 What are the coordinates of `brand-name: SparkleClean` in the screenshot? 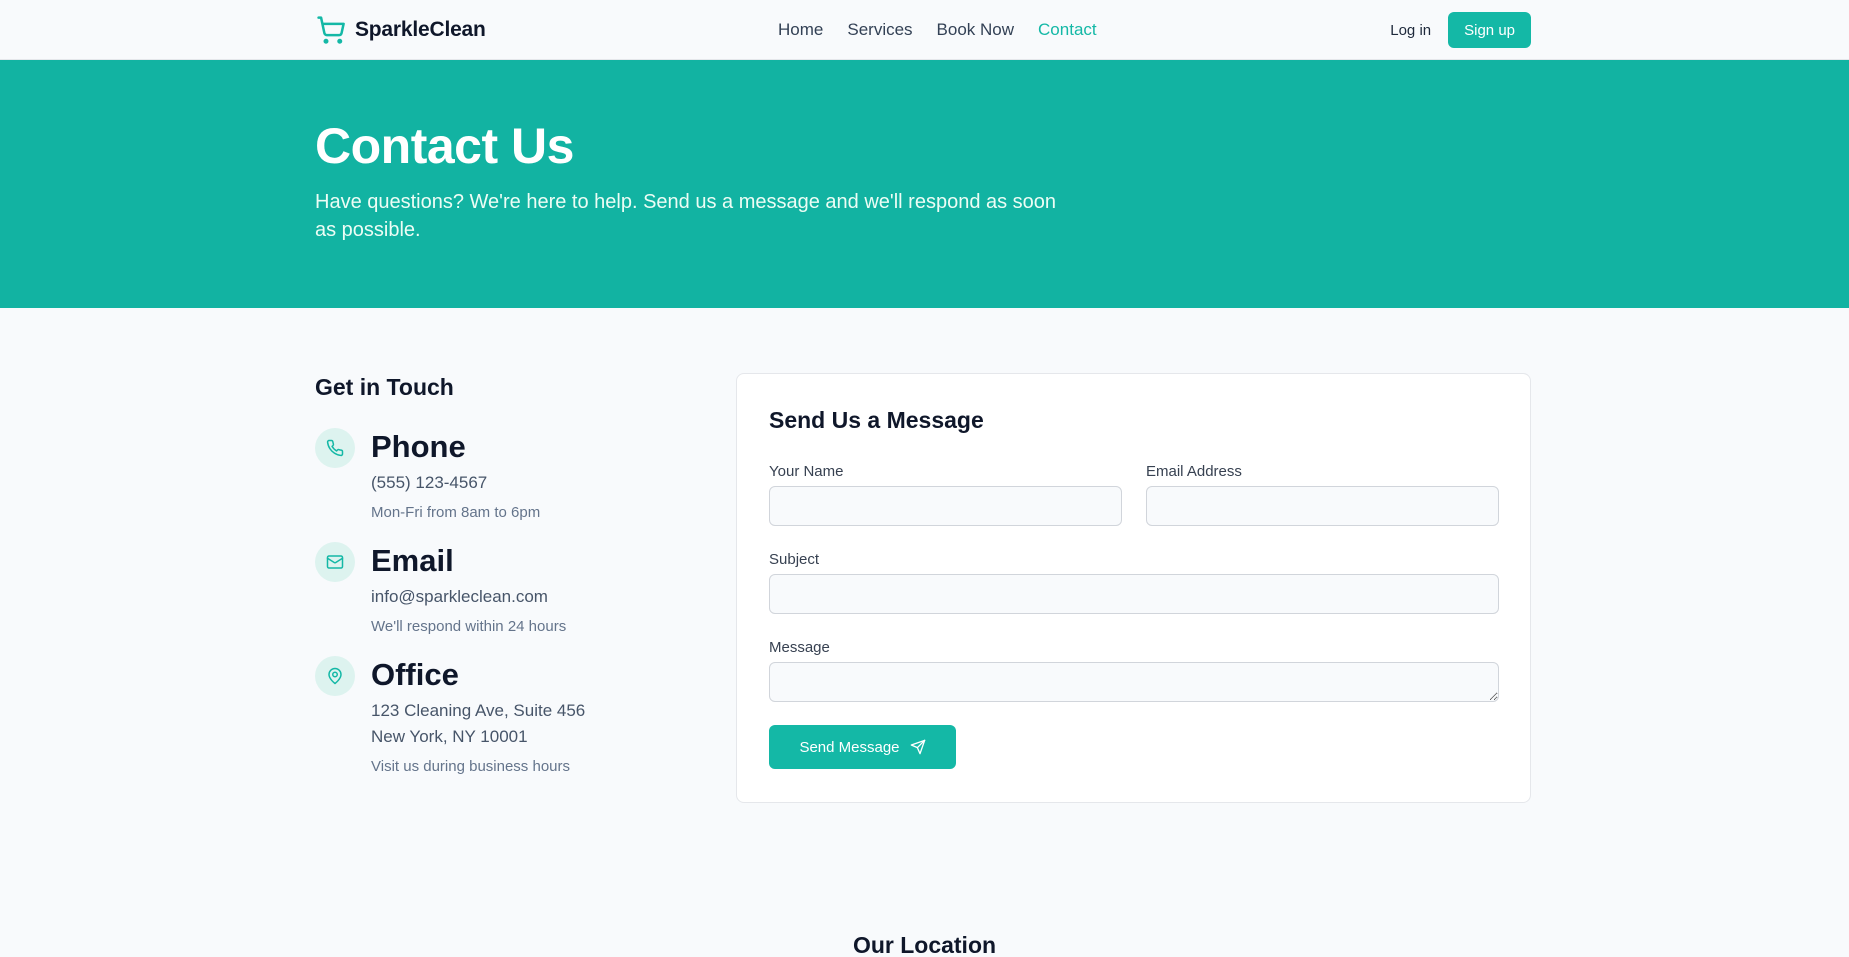 It's located at (420, 29).